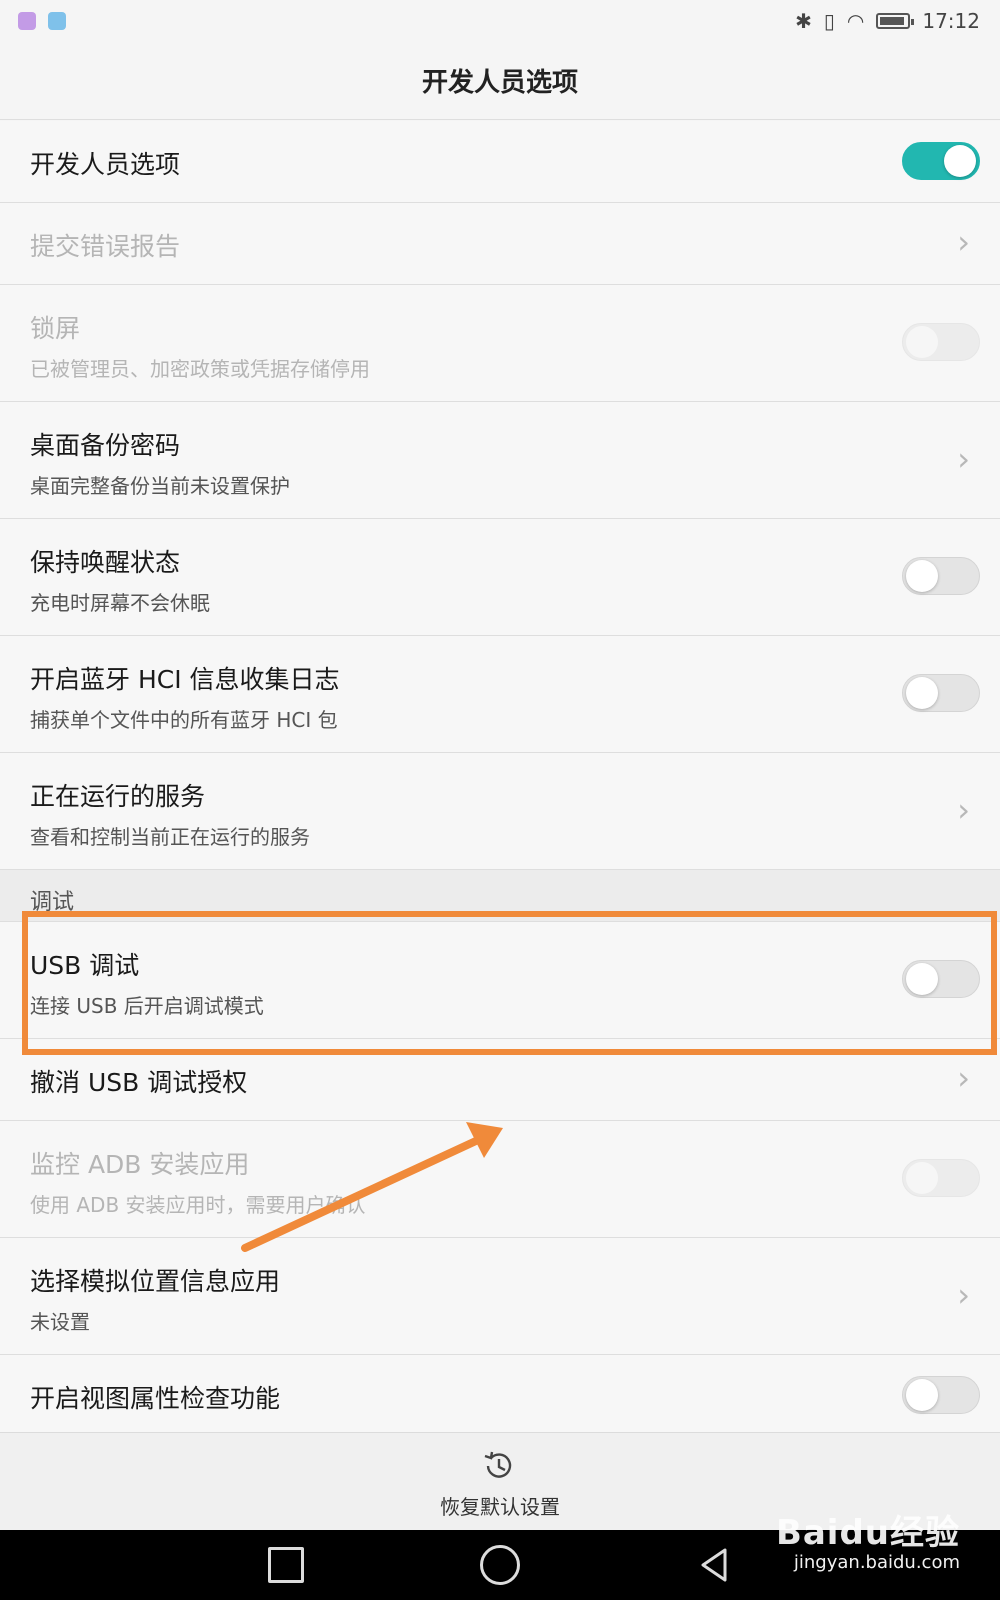  What do you see at coordinates (803, 21) in the screenshot?
I see `bluetooth-icon: ✱` at bounding box center [803, 21].